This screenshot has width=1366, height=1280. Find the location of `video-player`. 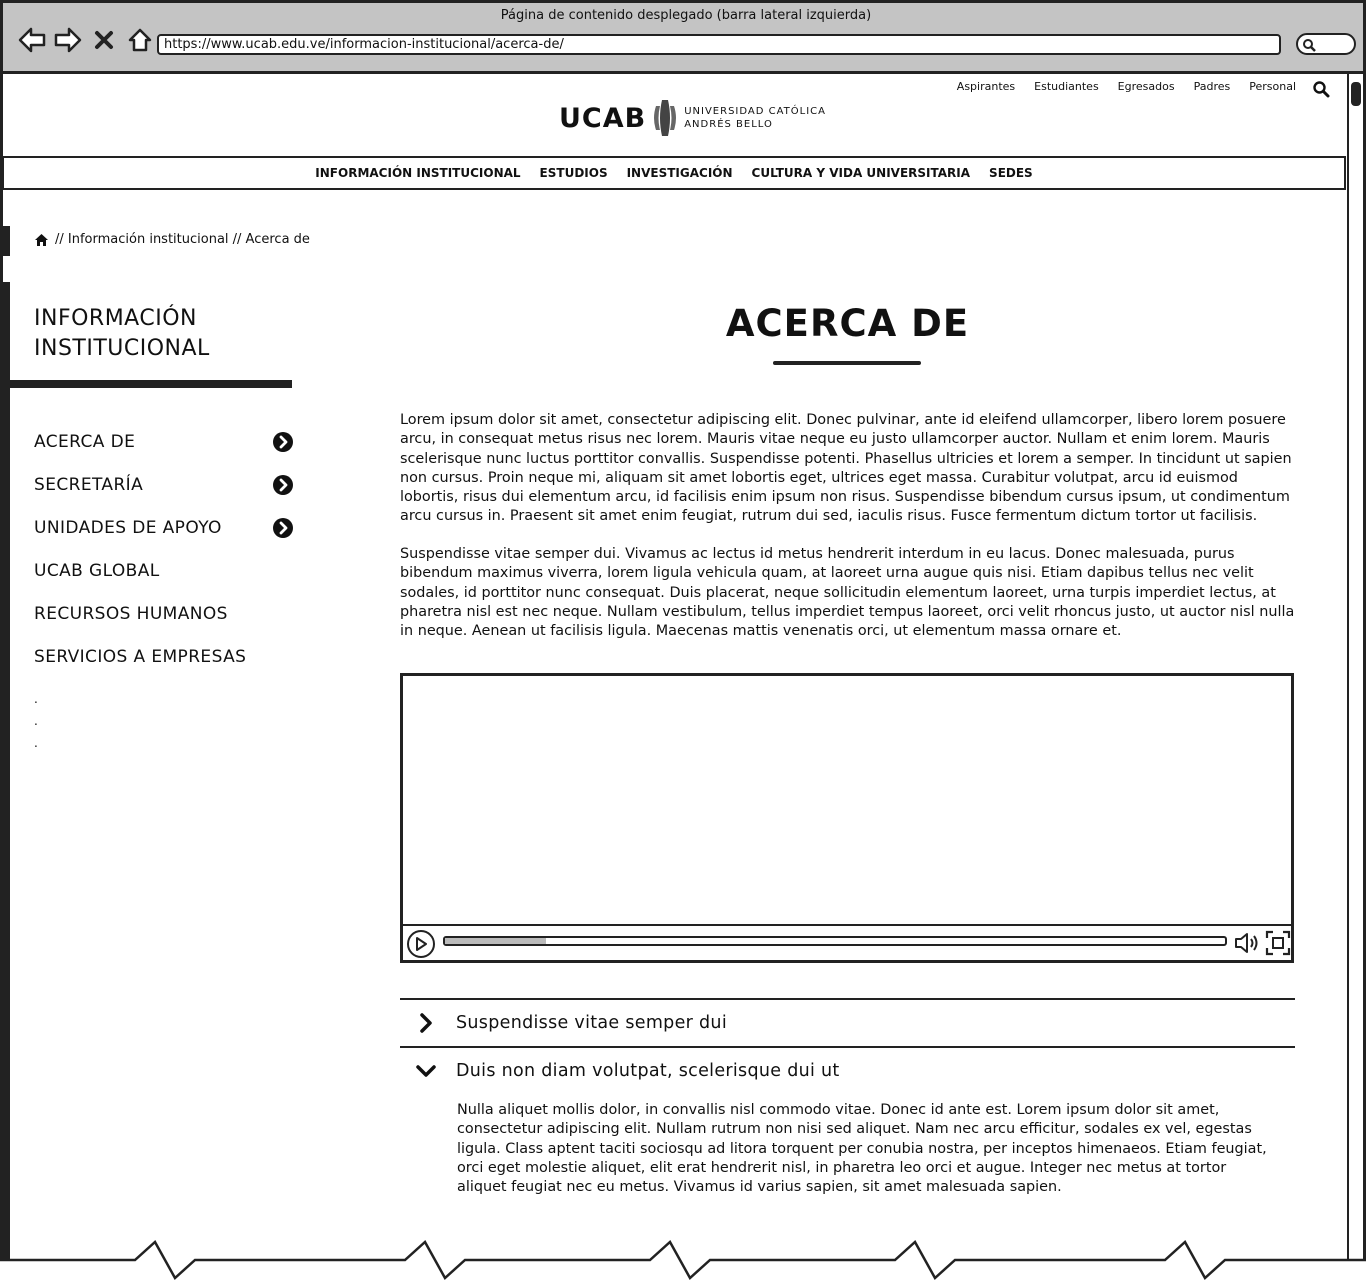

video-player is located at coordinates (847, 818).